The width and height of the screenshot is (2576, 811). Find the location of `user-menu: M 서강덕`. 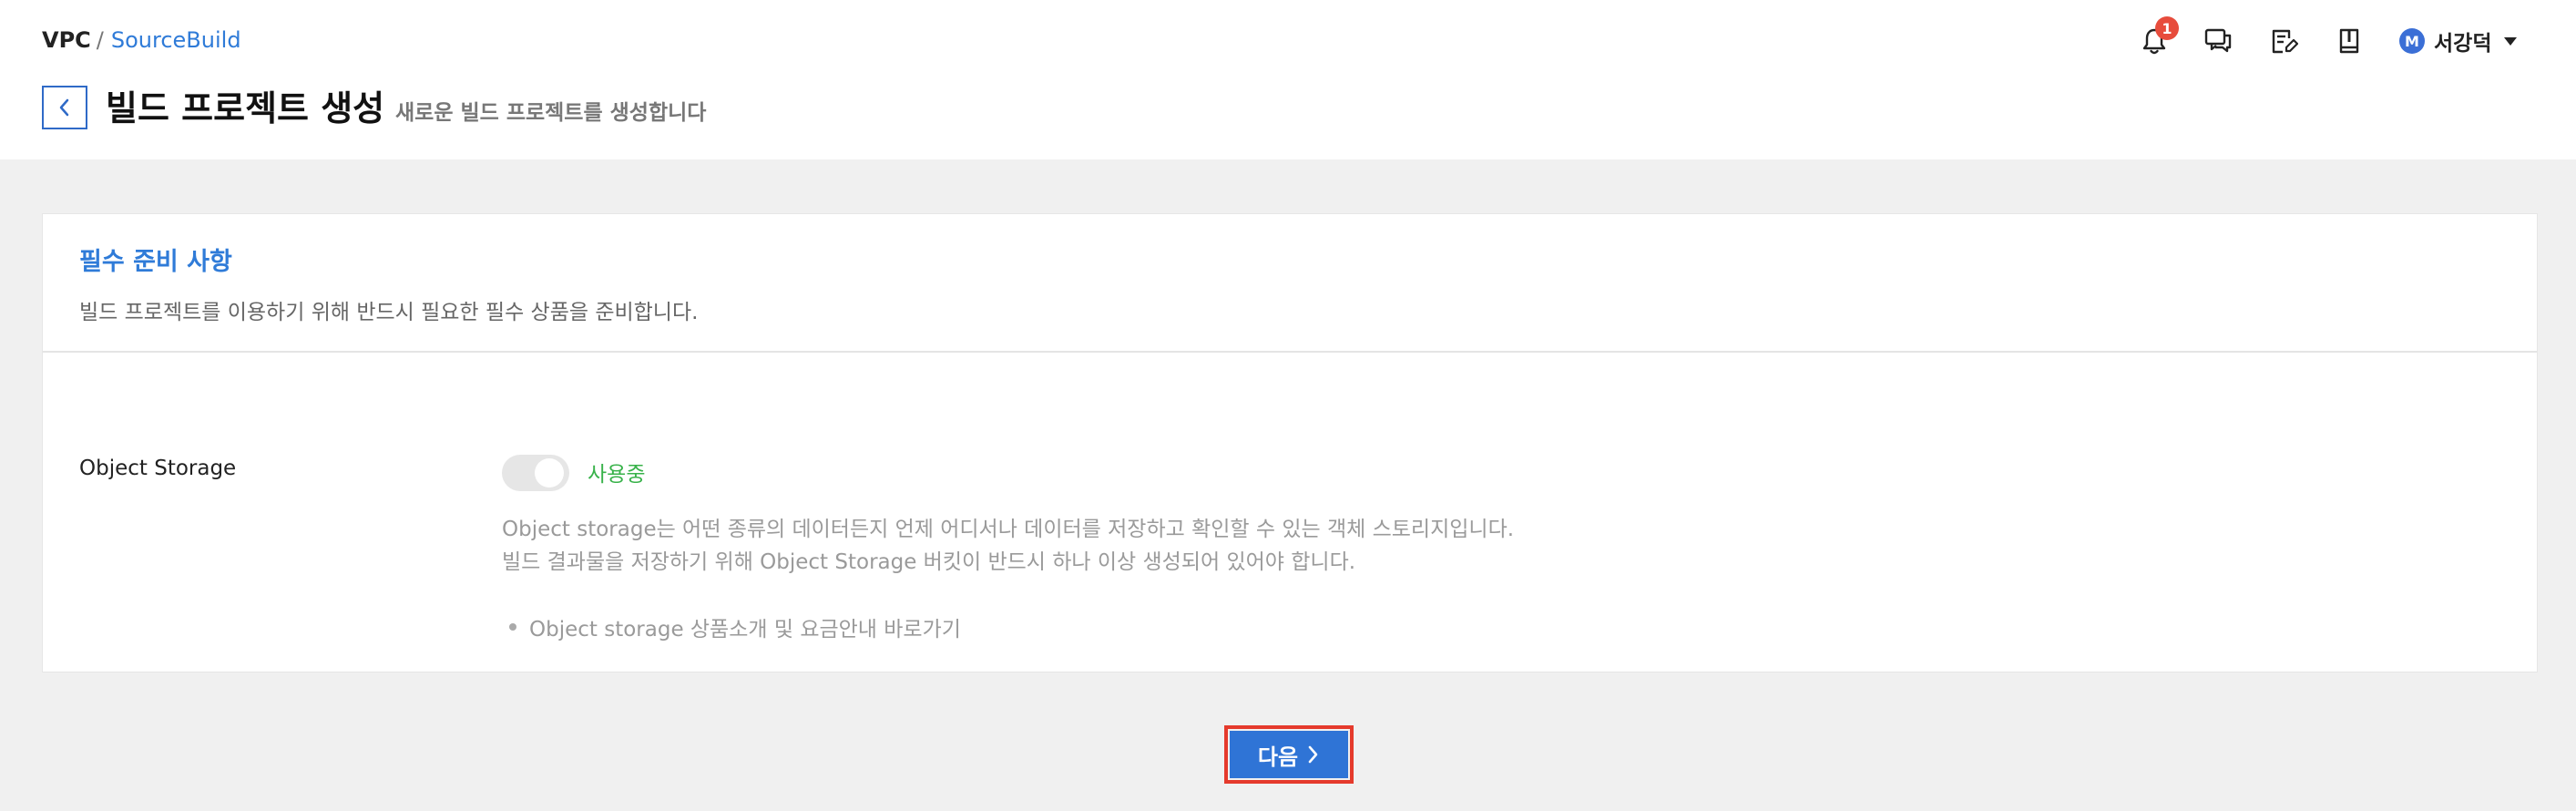

user-menu: M 서강덕 is located at coordinates (2459, 41).